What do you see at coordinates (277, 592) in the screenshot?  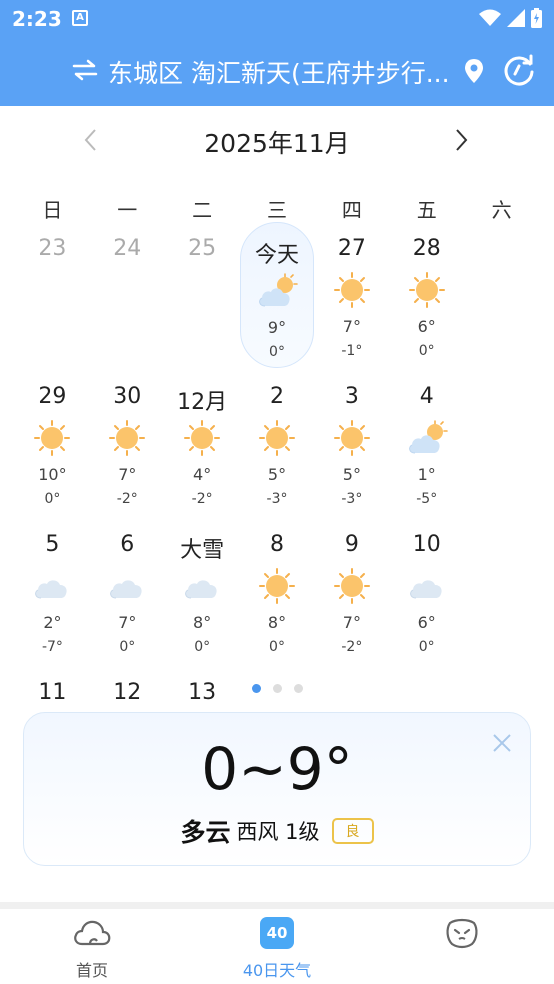 I see `calendar-day: 8 8° 0°` at bounding box center [277, 592].